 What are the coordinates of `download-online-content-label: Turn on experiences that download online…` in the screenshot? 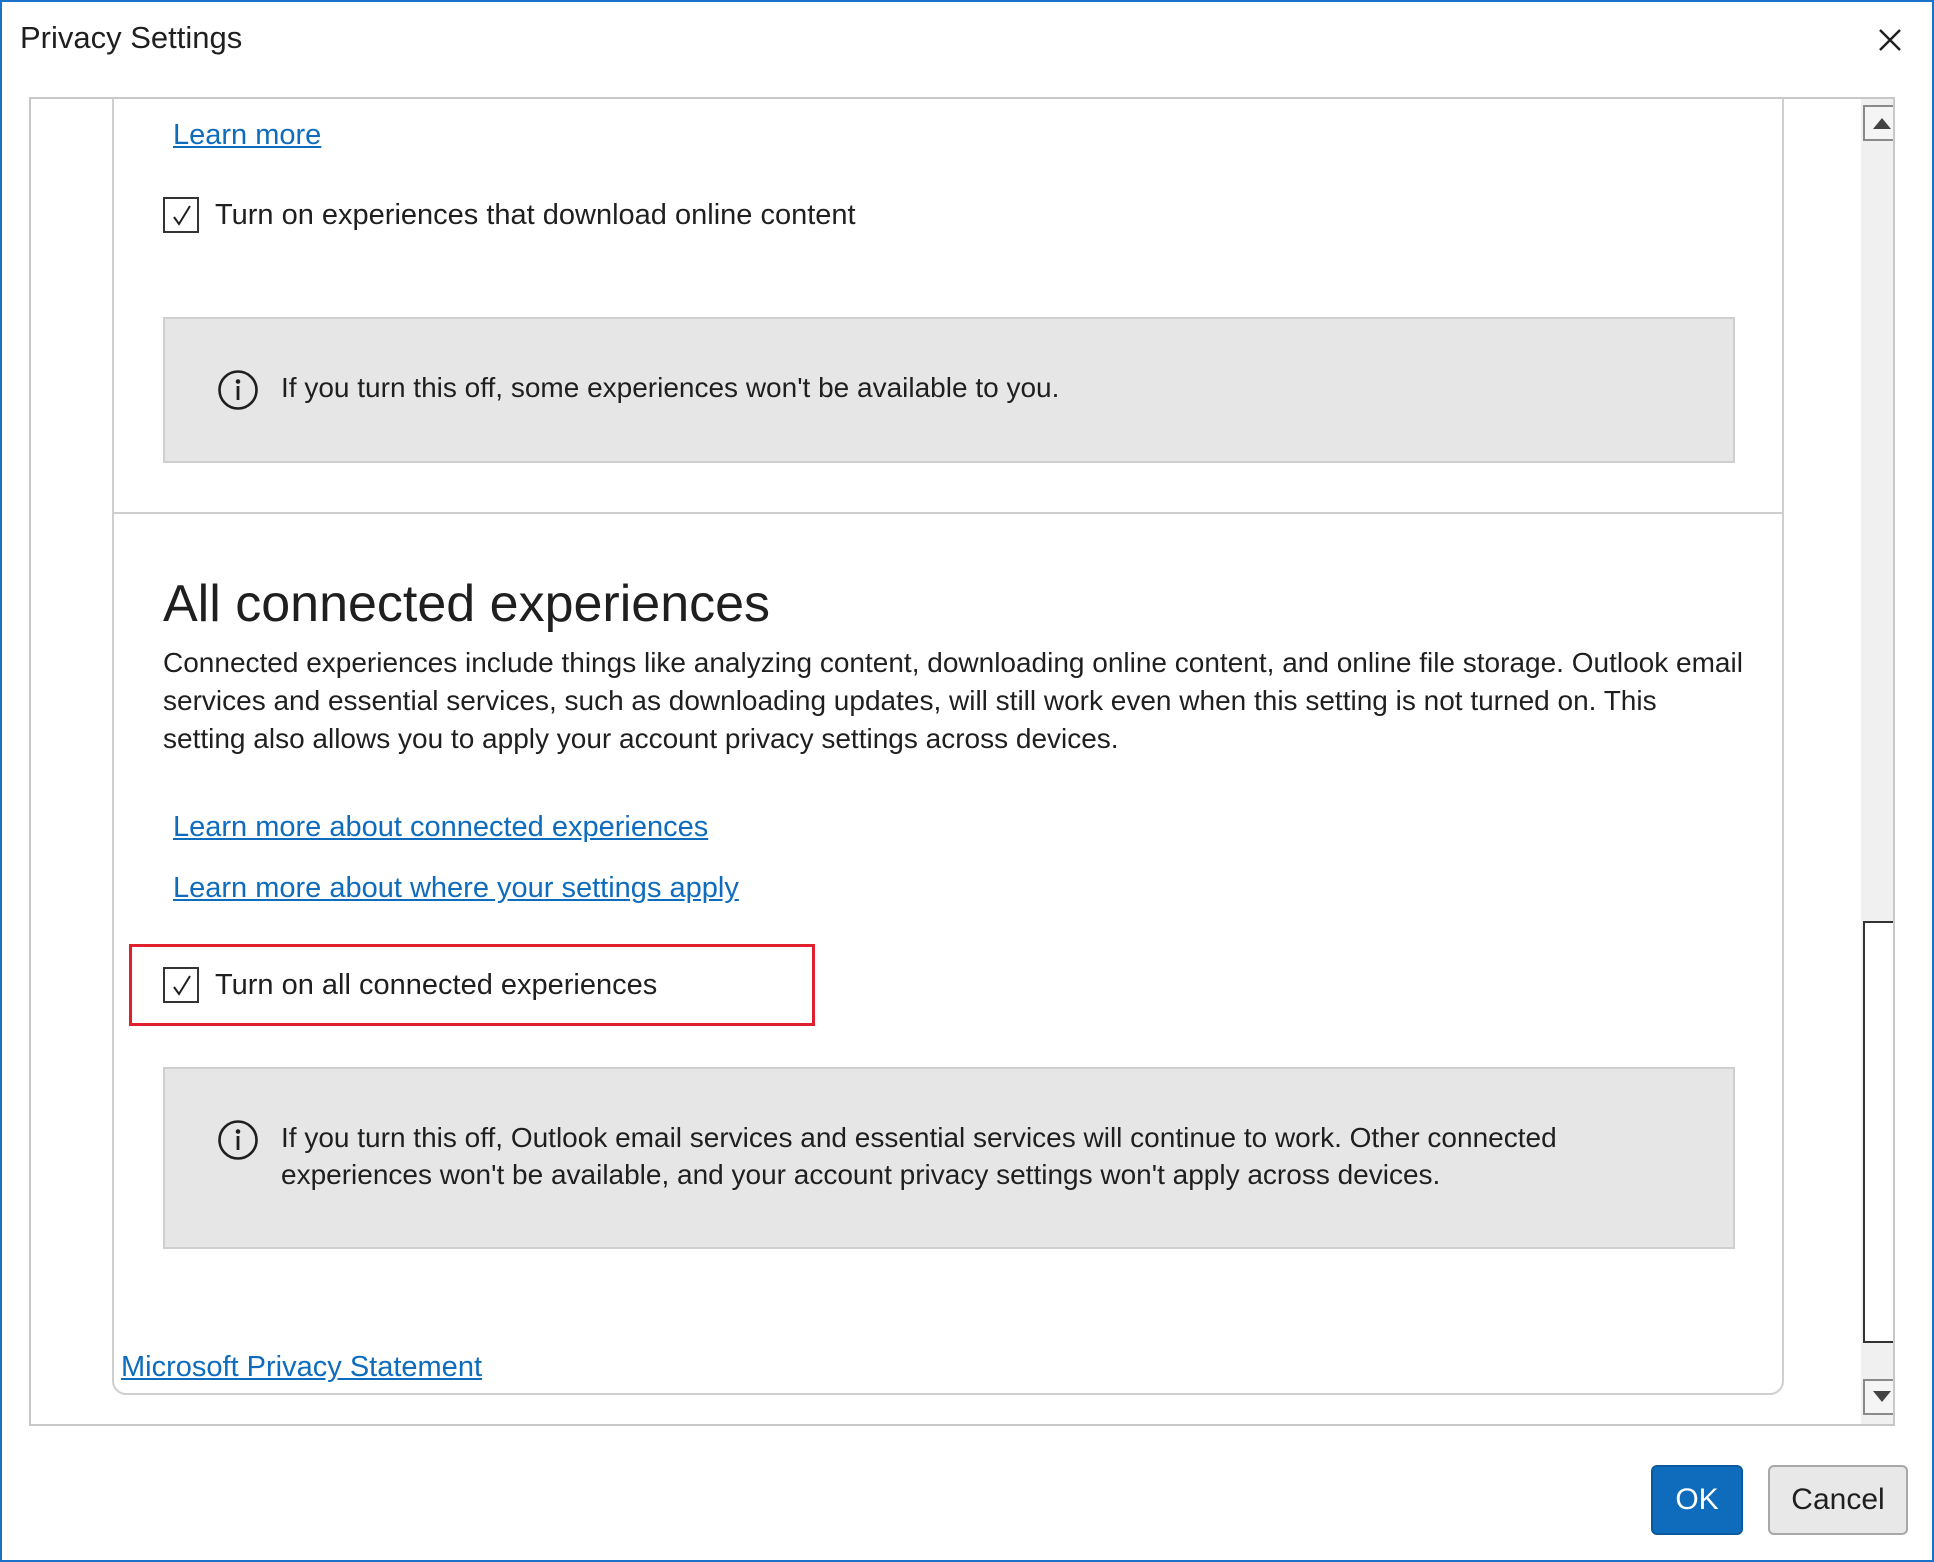 It's located at (535, 214).